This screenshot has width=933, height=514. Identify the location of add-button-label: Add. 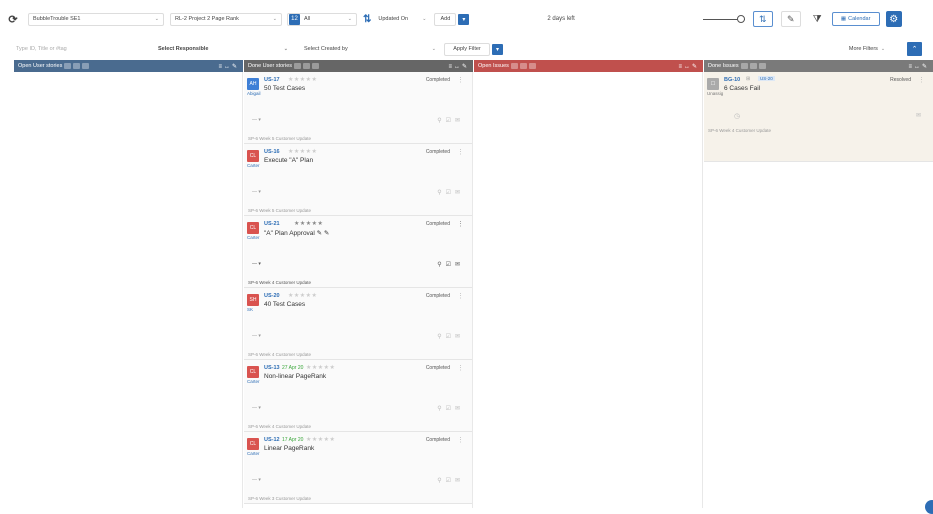
(445, 19).